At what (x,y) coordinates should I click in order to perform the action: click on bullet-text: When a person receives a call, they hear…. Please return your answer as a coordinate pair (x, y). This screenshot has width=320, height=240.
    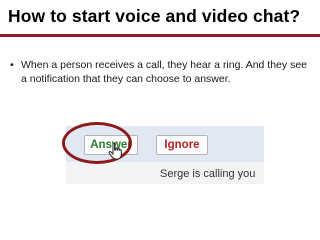
    Looking at the image, I should click on (164, 72).